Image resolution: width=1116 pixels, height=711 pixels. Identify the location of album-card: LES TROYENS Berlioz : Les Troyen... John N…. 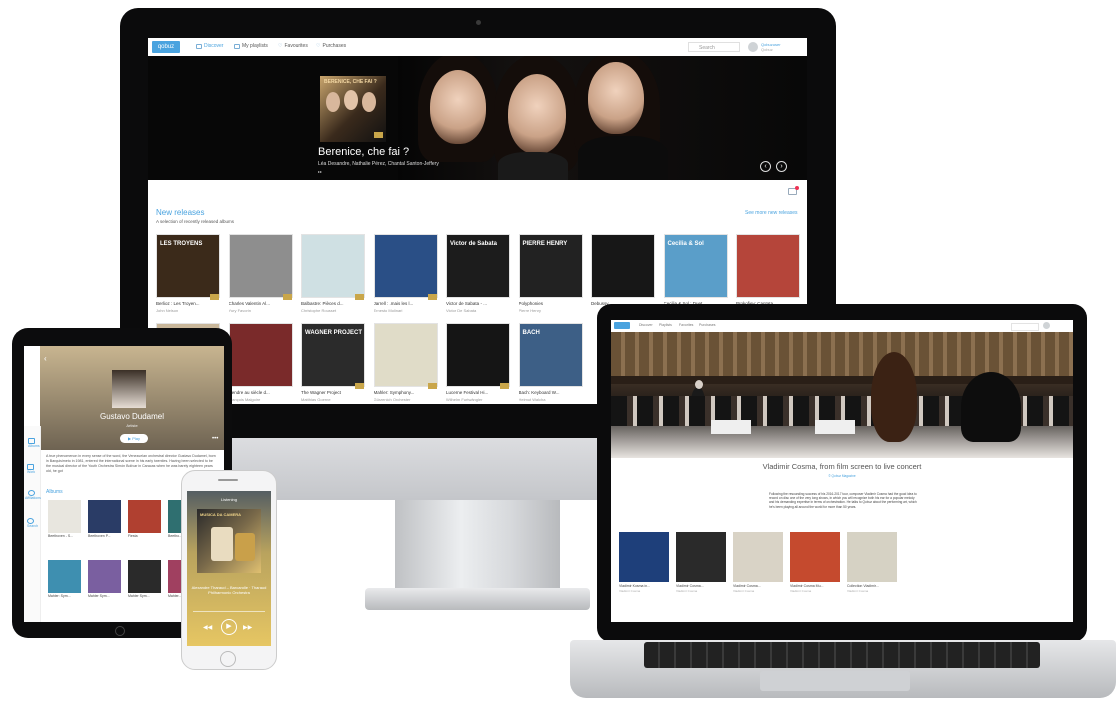
(188, 273).